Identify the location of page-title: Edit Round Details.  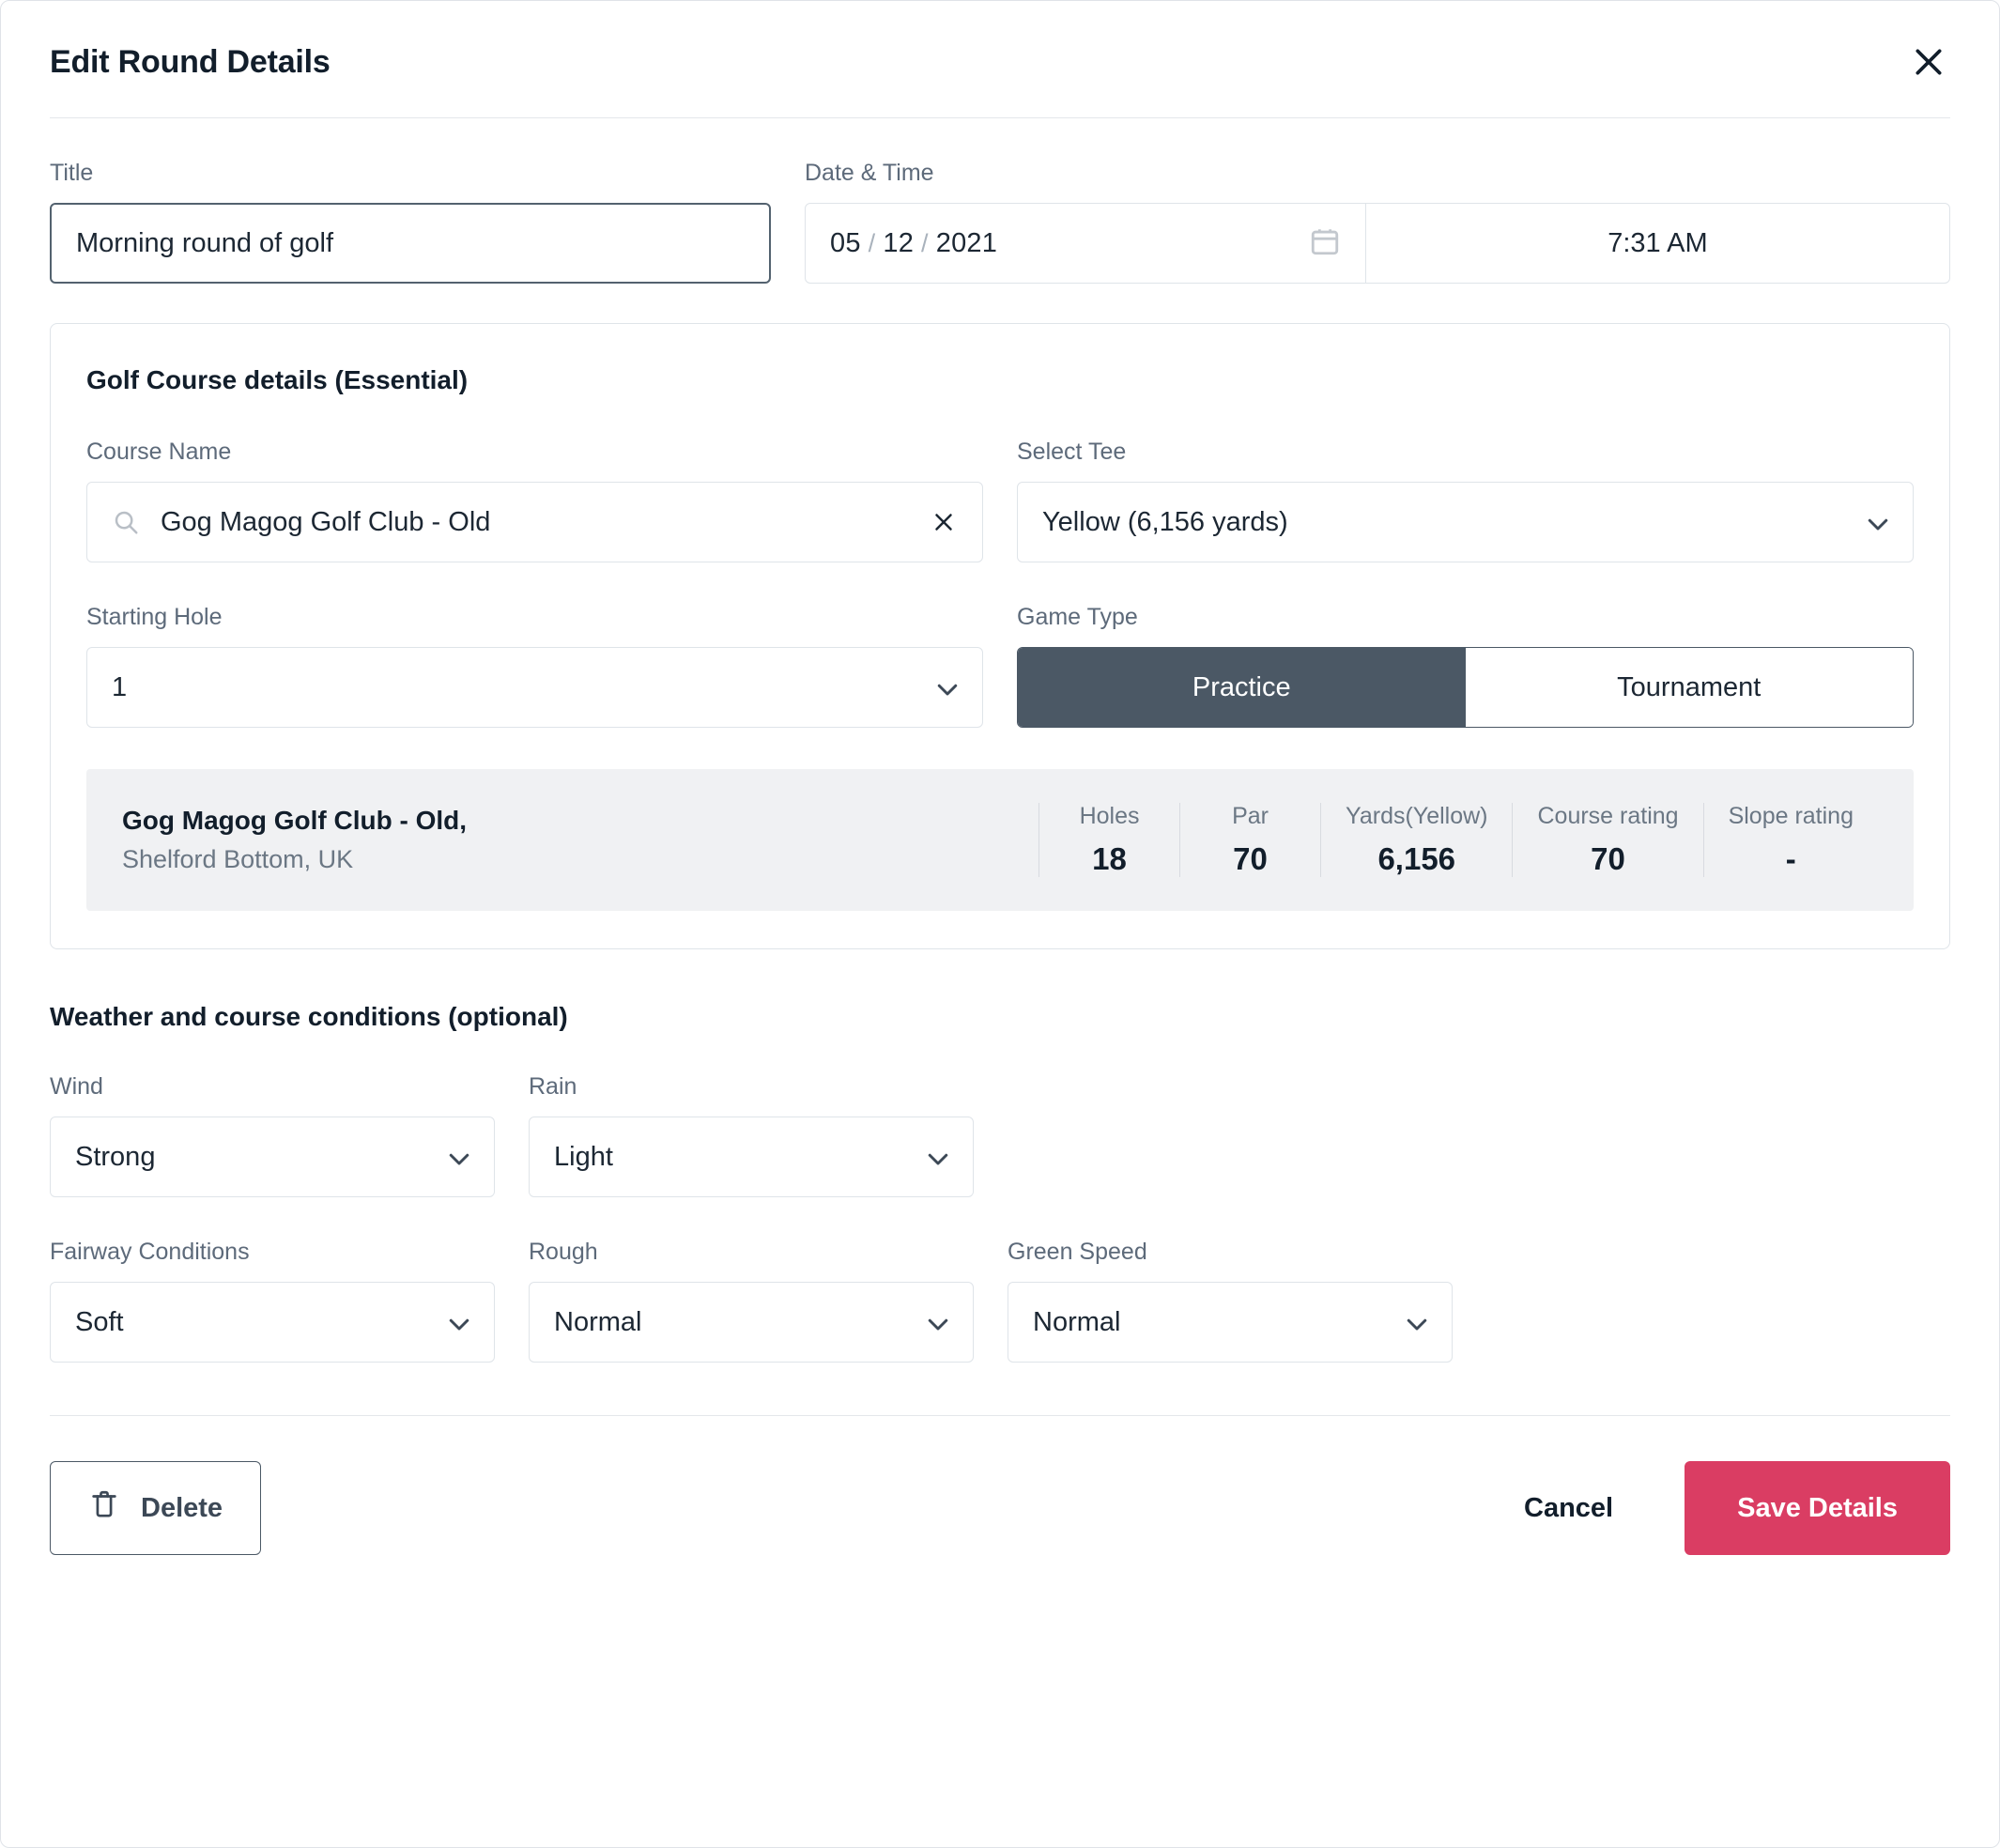
(190, 62).